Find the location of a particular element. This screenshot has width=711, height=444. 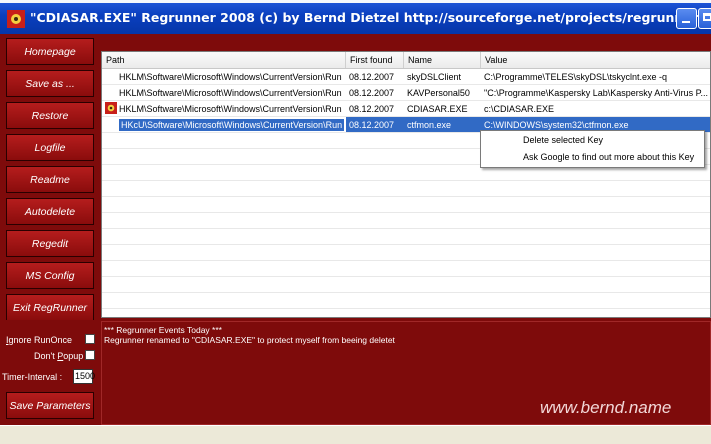

readme-button: Readme is located at coordinates (50, 179).